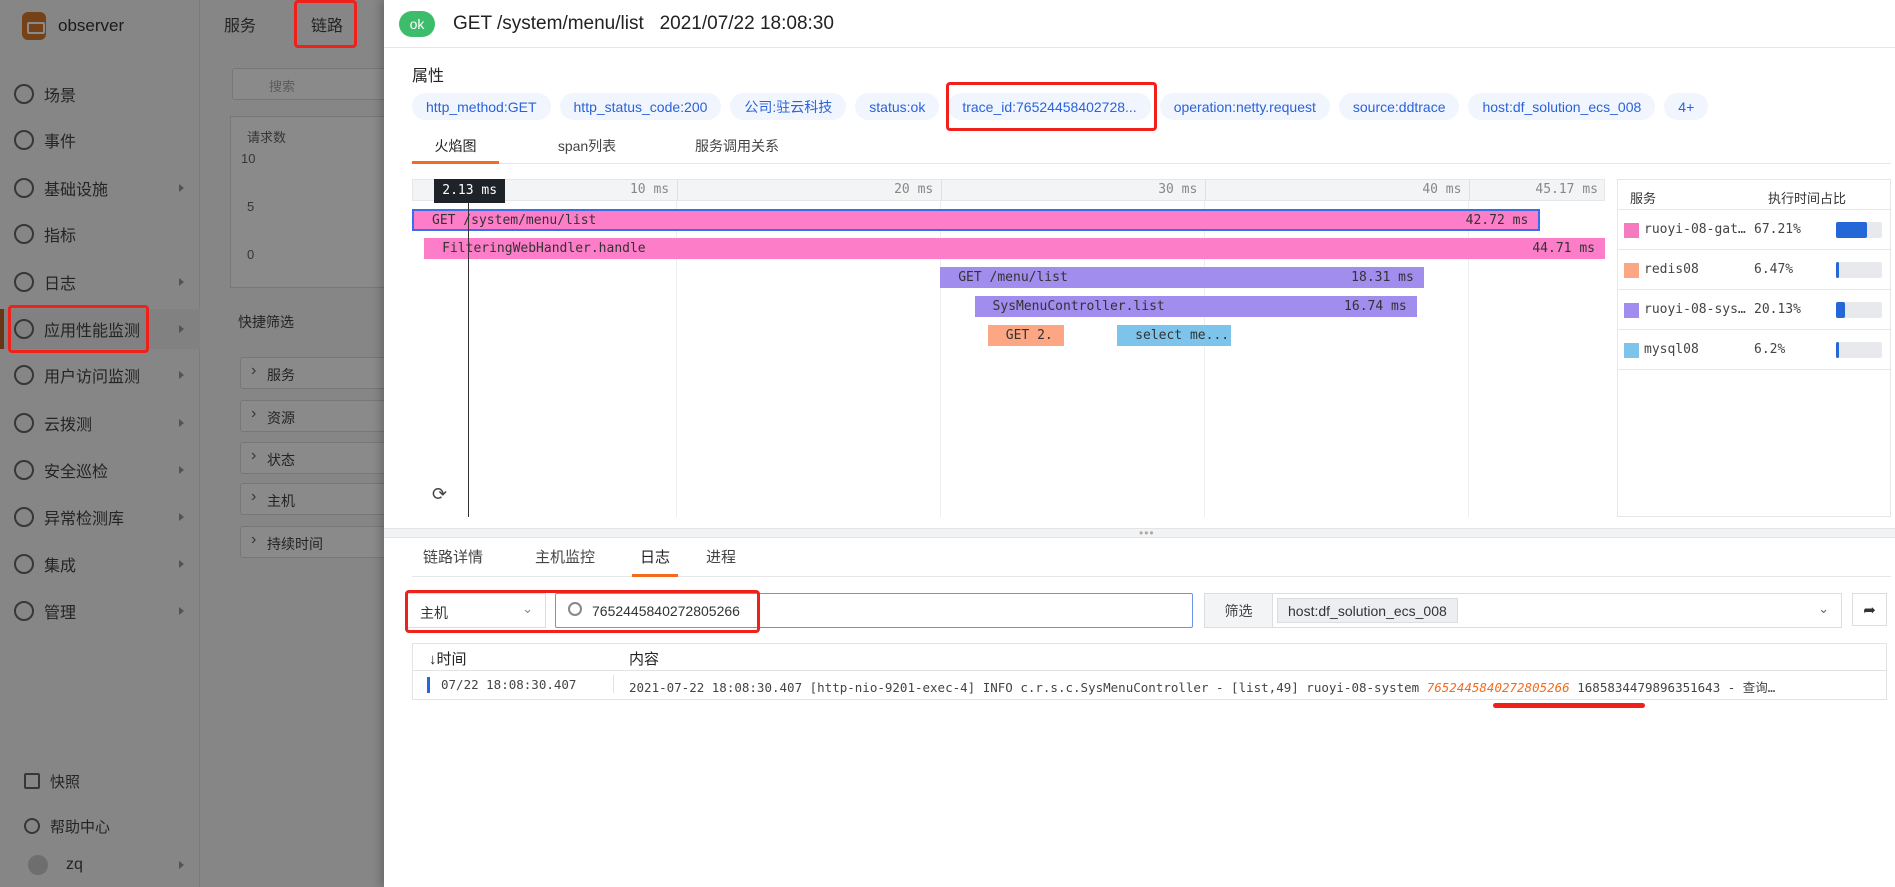 The width and height of the screenshot is (1895, 887). What do you see at coordinates (1014, 248) in the screenshot?
I see `flame-span: FilteringWebHandler.handle 44.71 ms` at bounding box center [1014, 248].